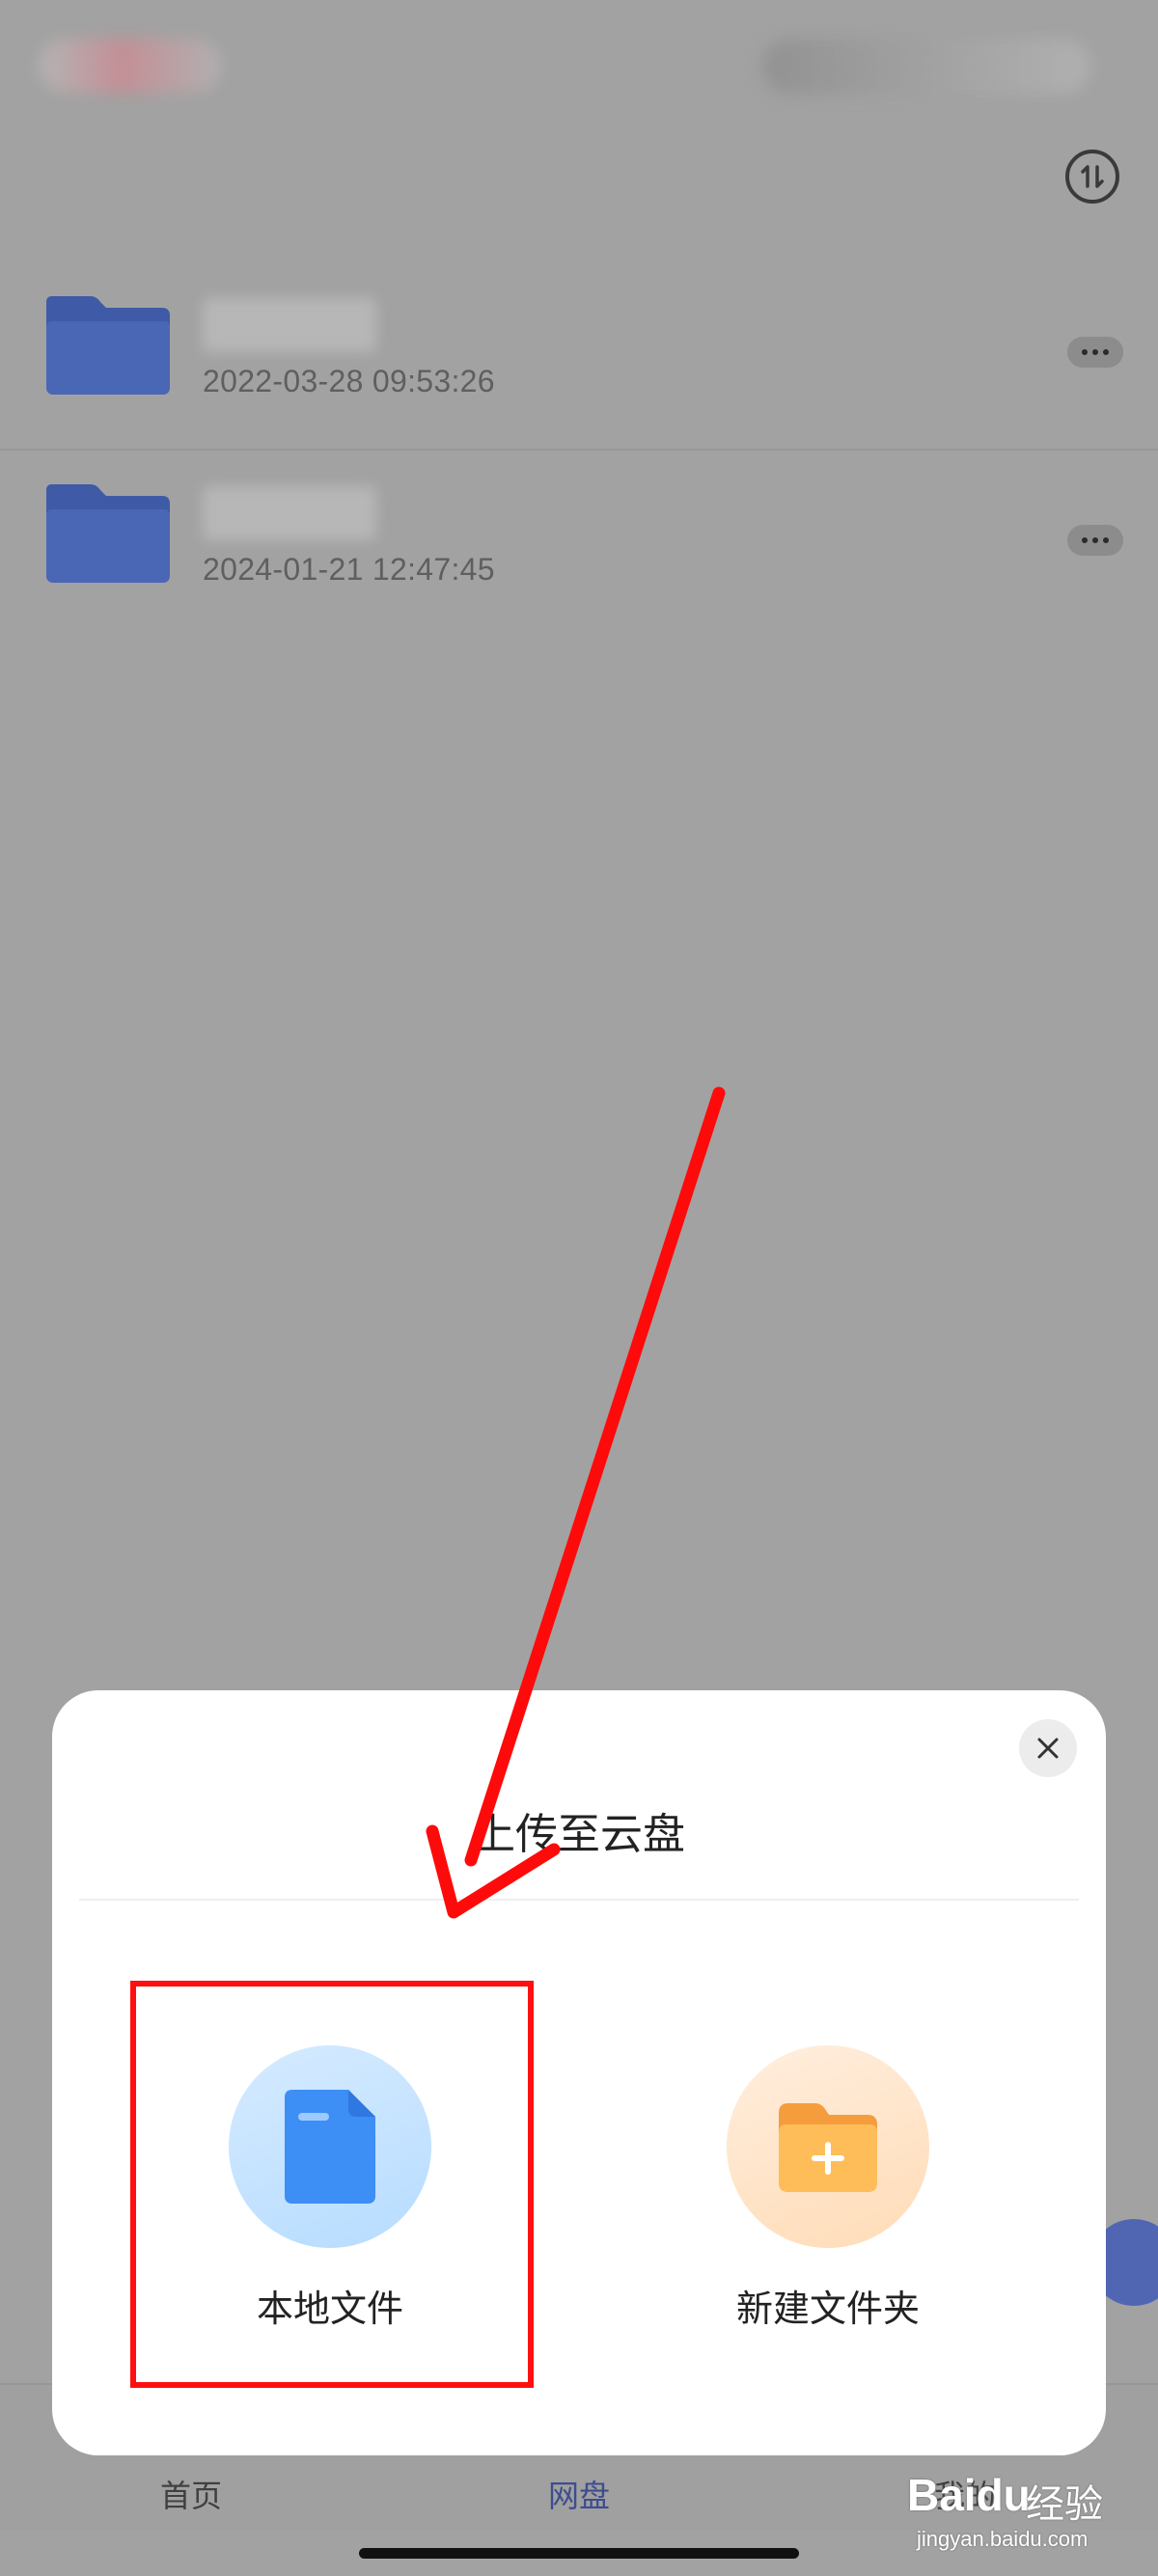  I want to click on new-folder-button, so click(828, 2146).